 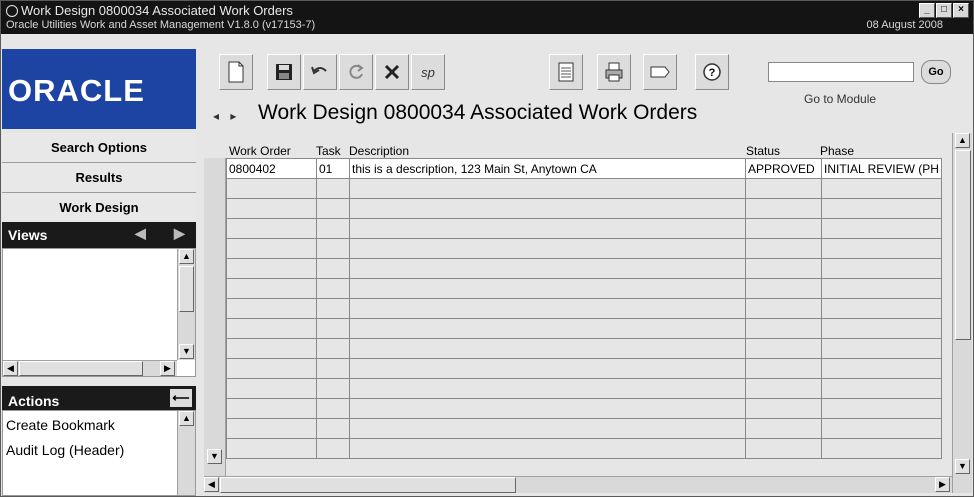 What do you see at coordinates (578, 484) in the screenshot?
I see `grid-horizontal-scrollbar: ◀ ▶` at bounding box center [578, 484].